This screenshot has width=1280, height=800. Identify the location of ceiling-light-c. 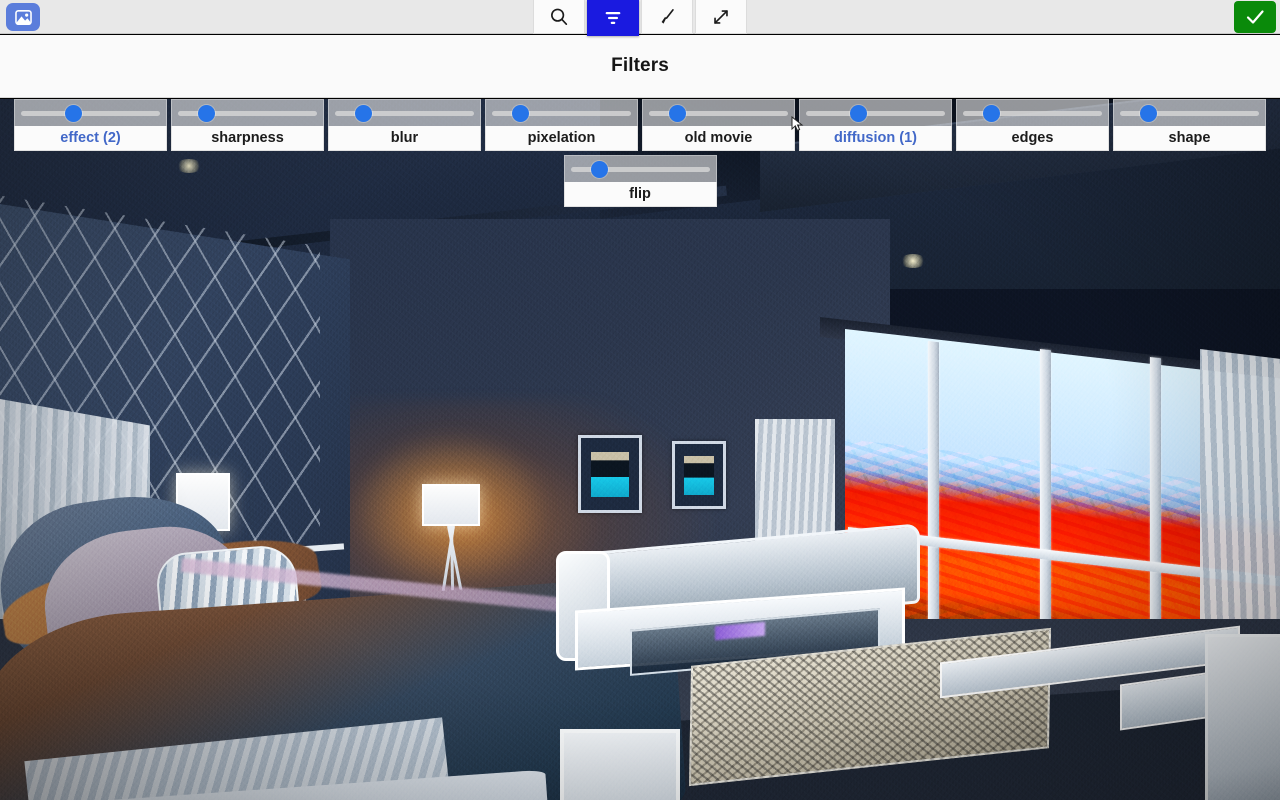
(913, 261).